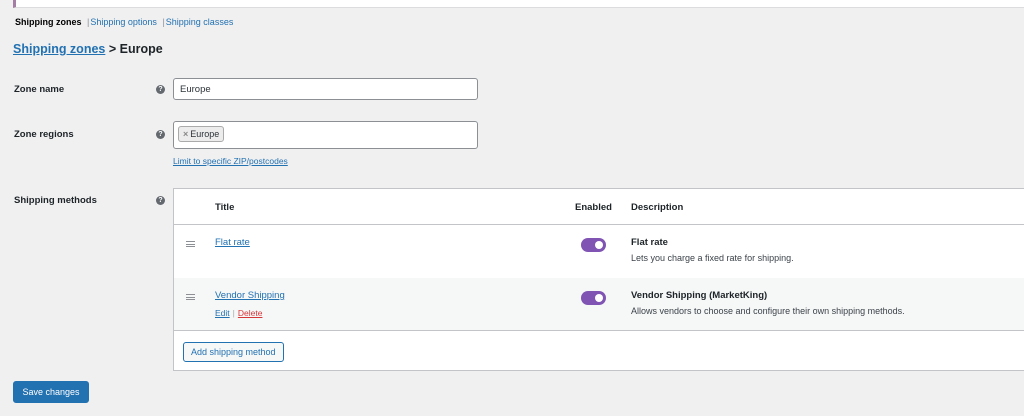  Describe the element at coordinates (593, 207) in the screenshot. I see `column-enabled: Enabled` at that location.